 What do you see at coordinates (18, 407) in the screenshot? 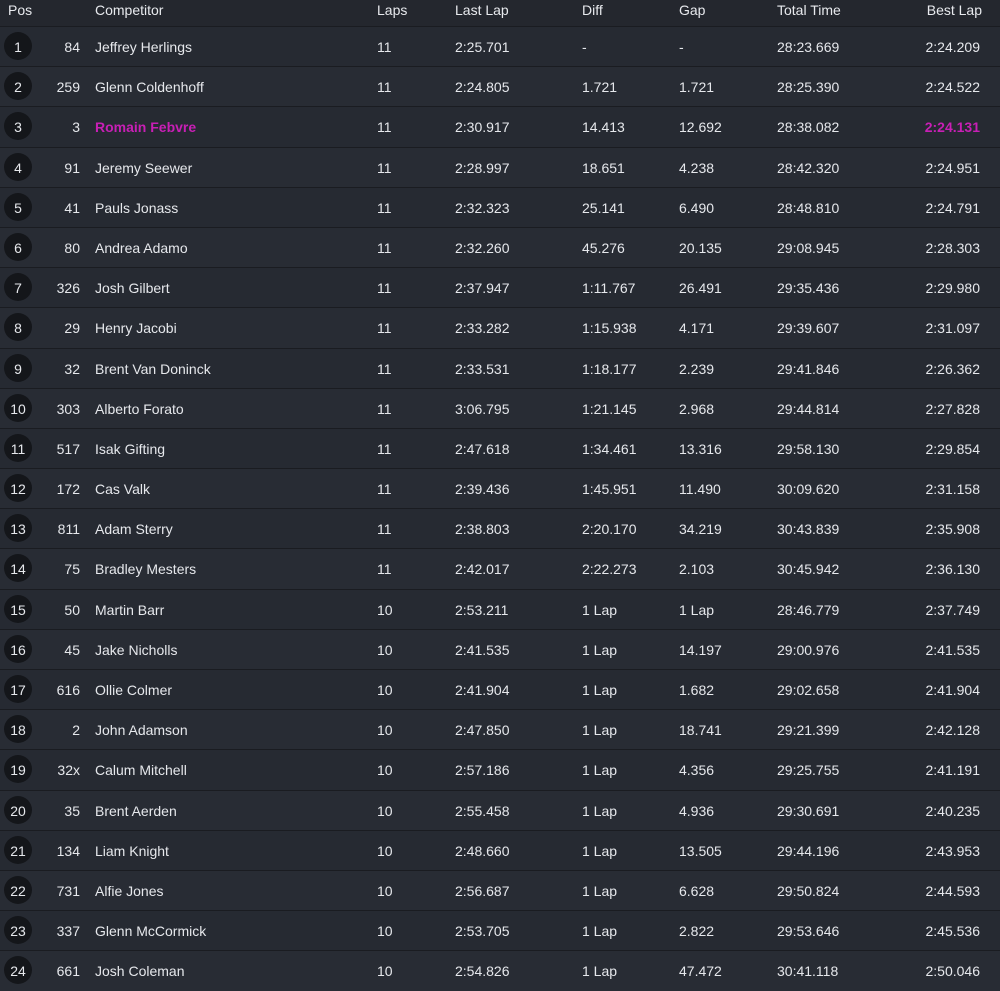
I see `position-badge: 10` at bounding box center [18, 407].